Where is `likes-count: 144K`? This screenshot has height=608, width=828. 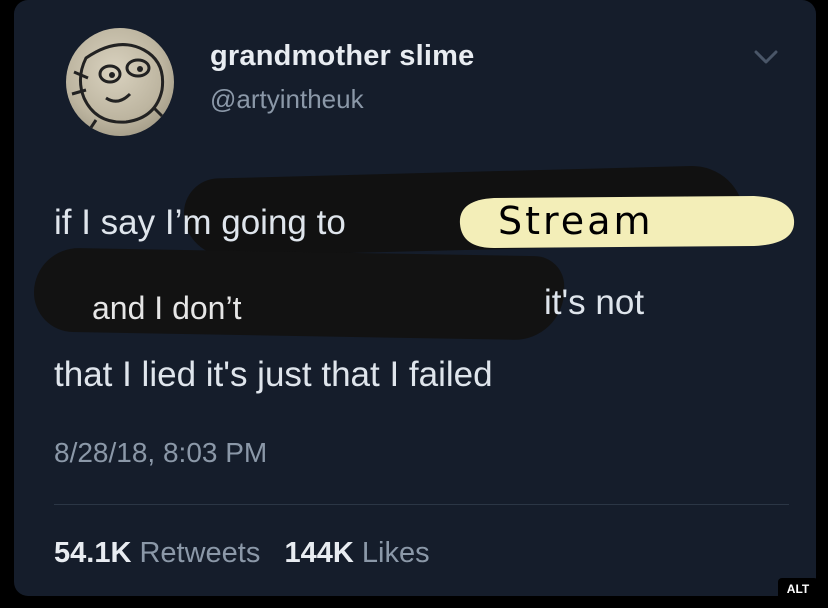
likes-count: 144K is located at coordinates (319, 553).